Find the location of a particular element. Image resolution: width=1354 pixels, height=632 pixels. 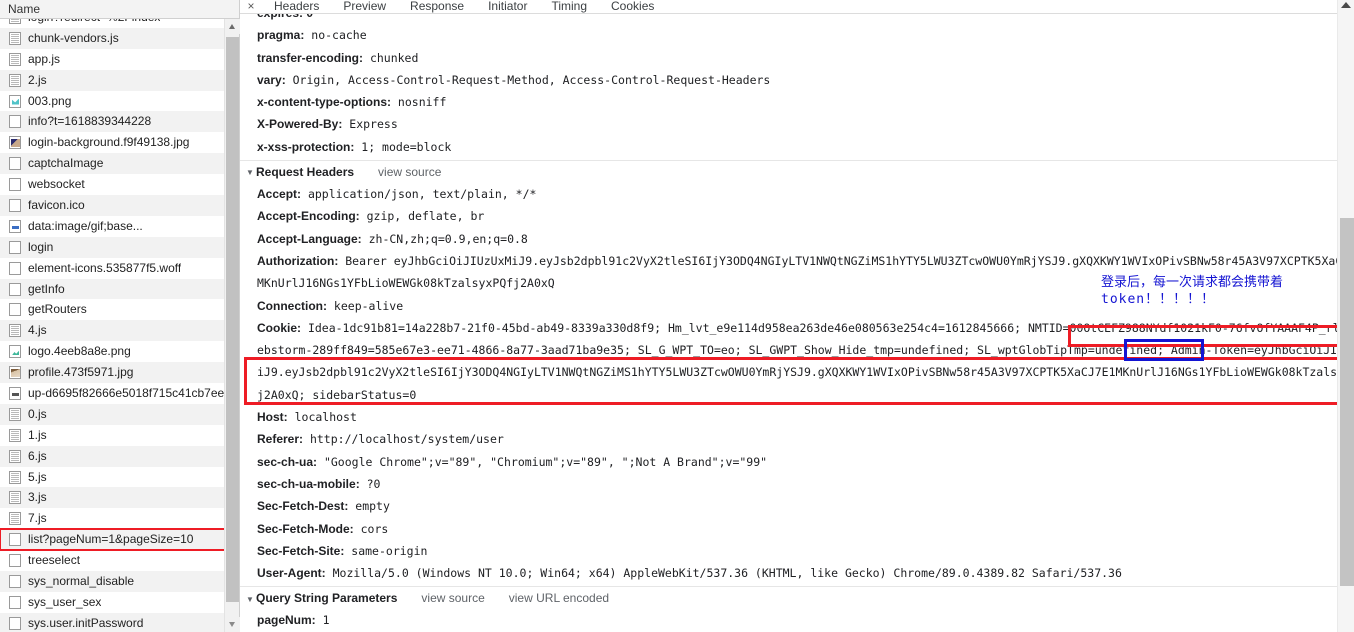

list-item: captchaImage is located at coordinates (115, 164).